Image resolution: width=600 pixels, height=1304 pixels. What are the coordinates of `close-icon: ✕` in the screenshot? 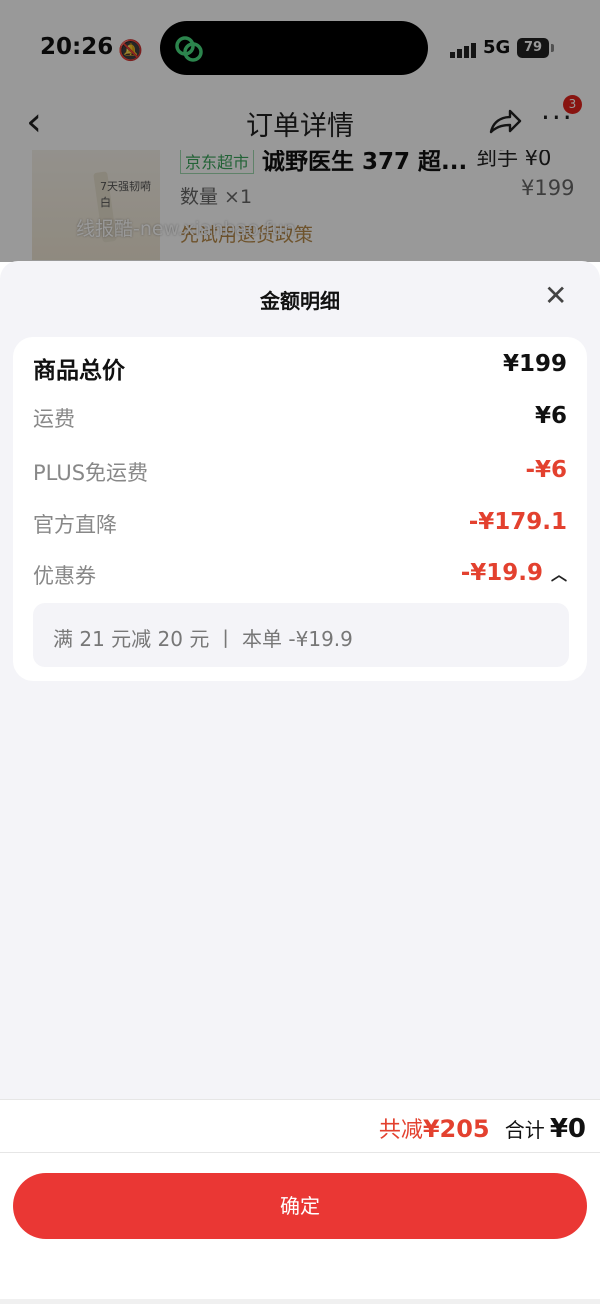 It's located at (555, 296).